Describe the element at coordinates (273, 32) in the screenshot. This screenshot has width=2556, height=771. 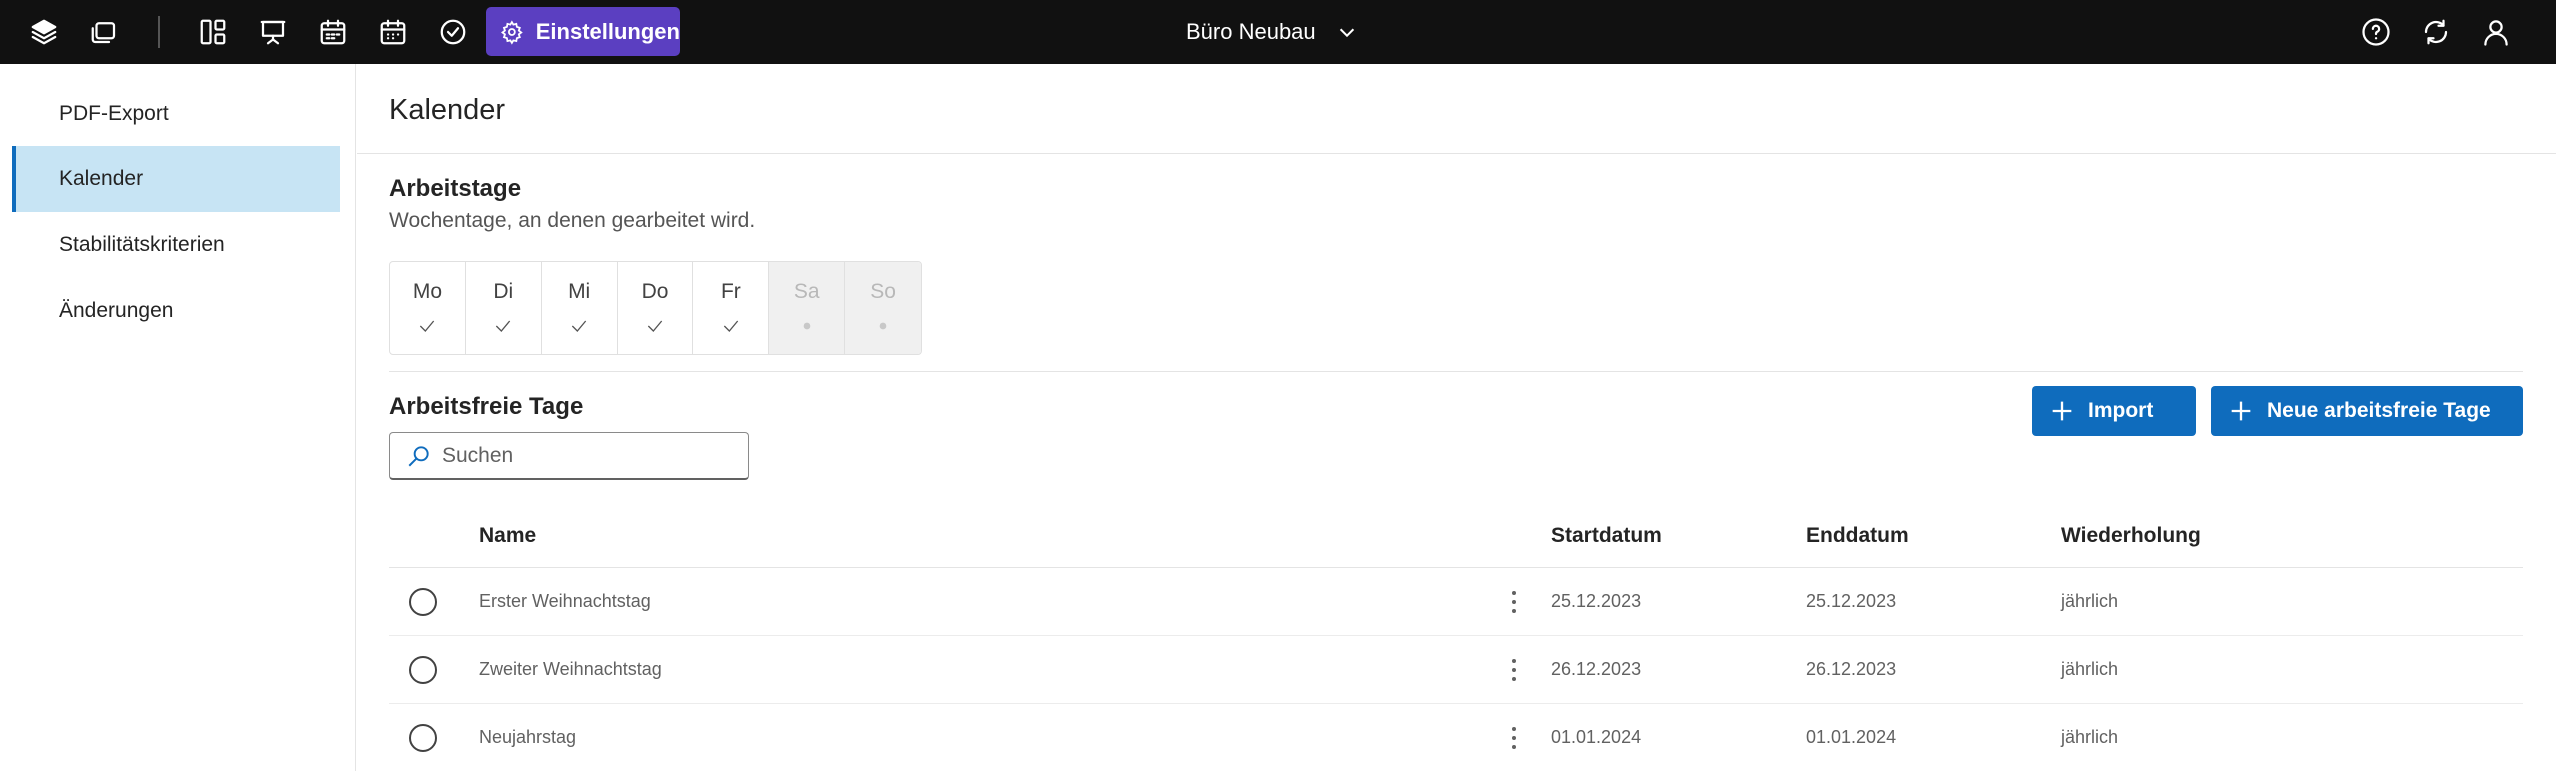
I see `presentation-icon` at that location.